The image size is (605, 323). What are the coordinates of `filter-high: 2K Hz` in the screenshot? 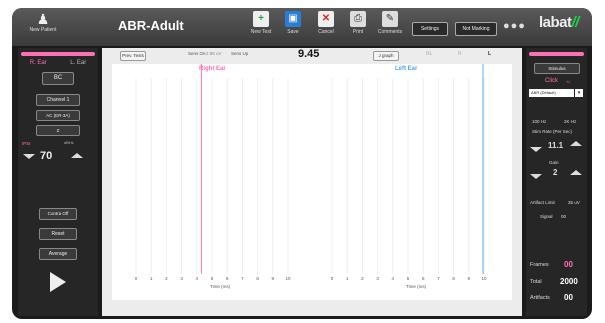 It's located at (570, 121).